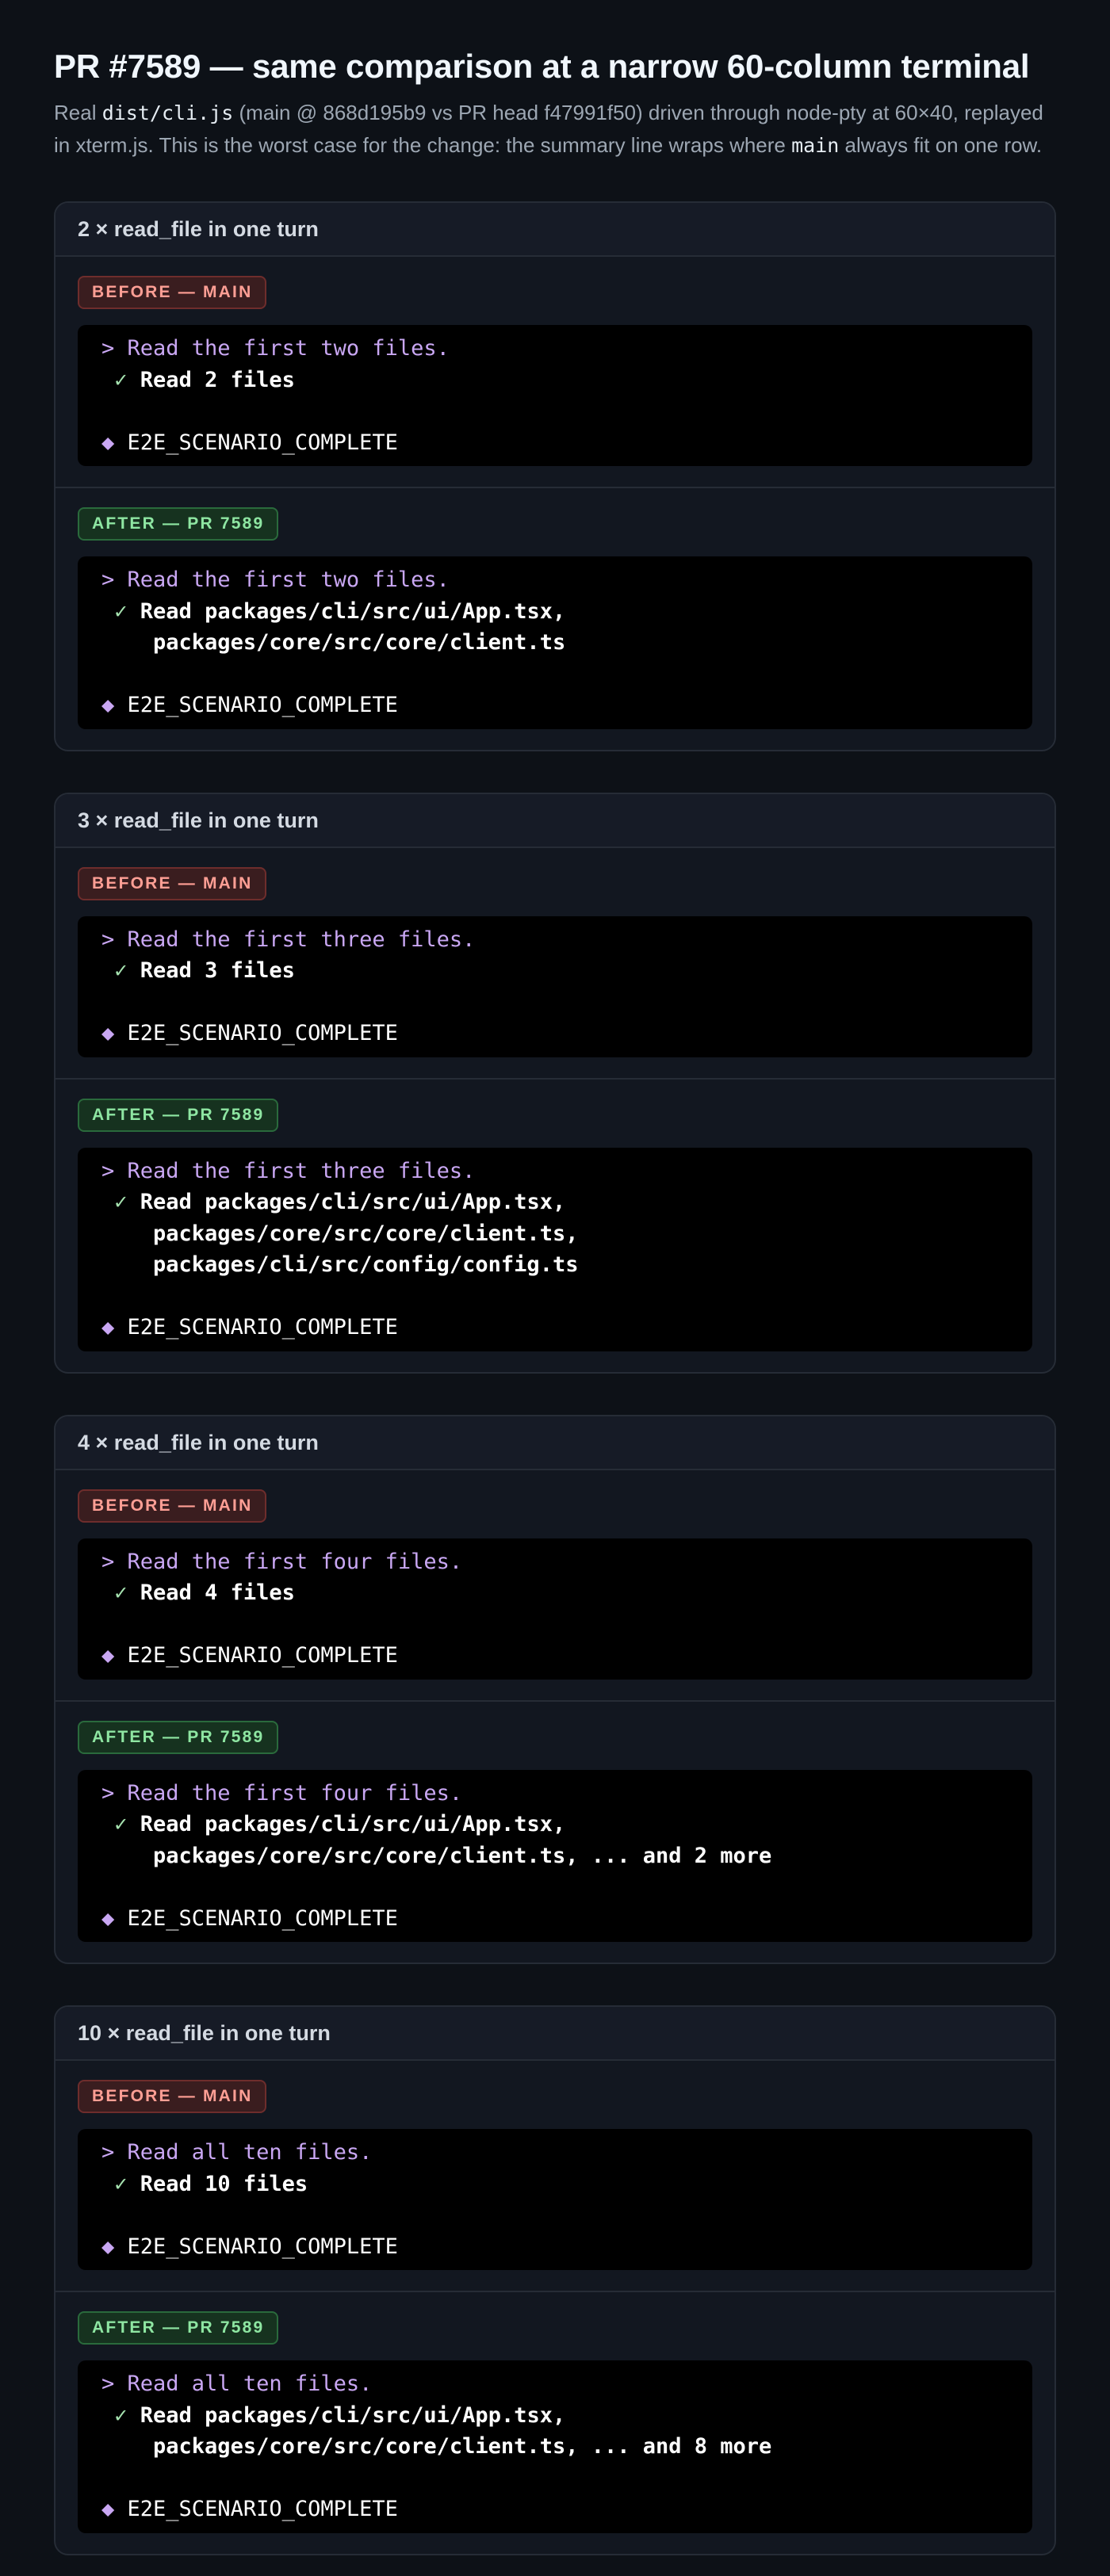 This screenshot has width=1110, height=2576. I want to click on user-prompt-text: Read all ten files., so click(250, 2384).